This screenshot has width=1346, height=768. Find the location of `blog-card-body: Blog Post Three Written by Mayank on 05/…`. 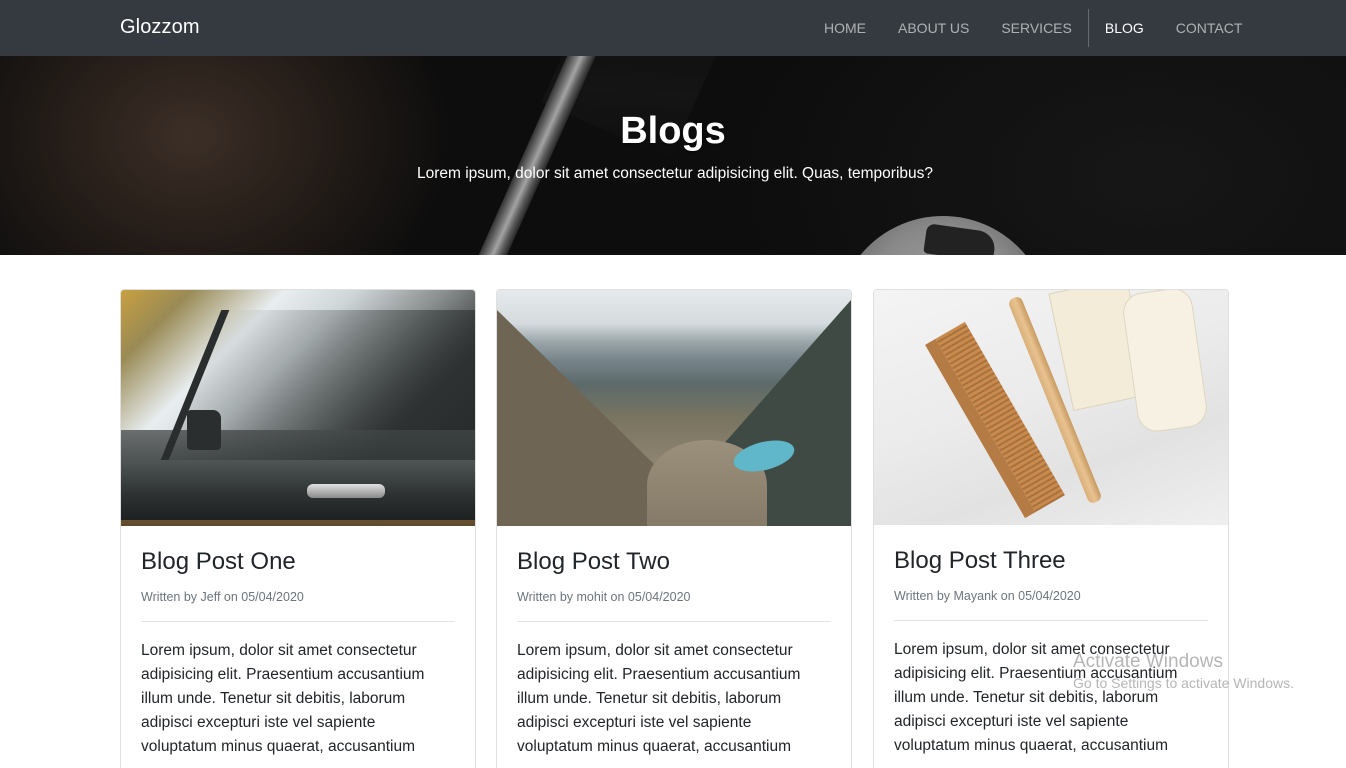

blog-card-body: Blog Post Three Written by Mayank on 05/… is located at coordinates (1051, 646).